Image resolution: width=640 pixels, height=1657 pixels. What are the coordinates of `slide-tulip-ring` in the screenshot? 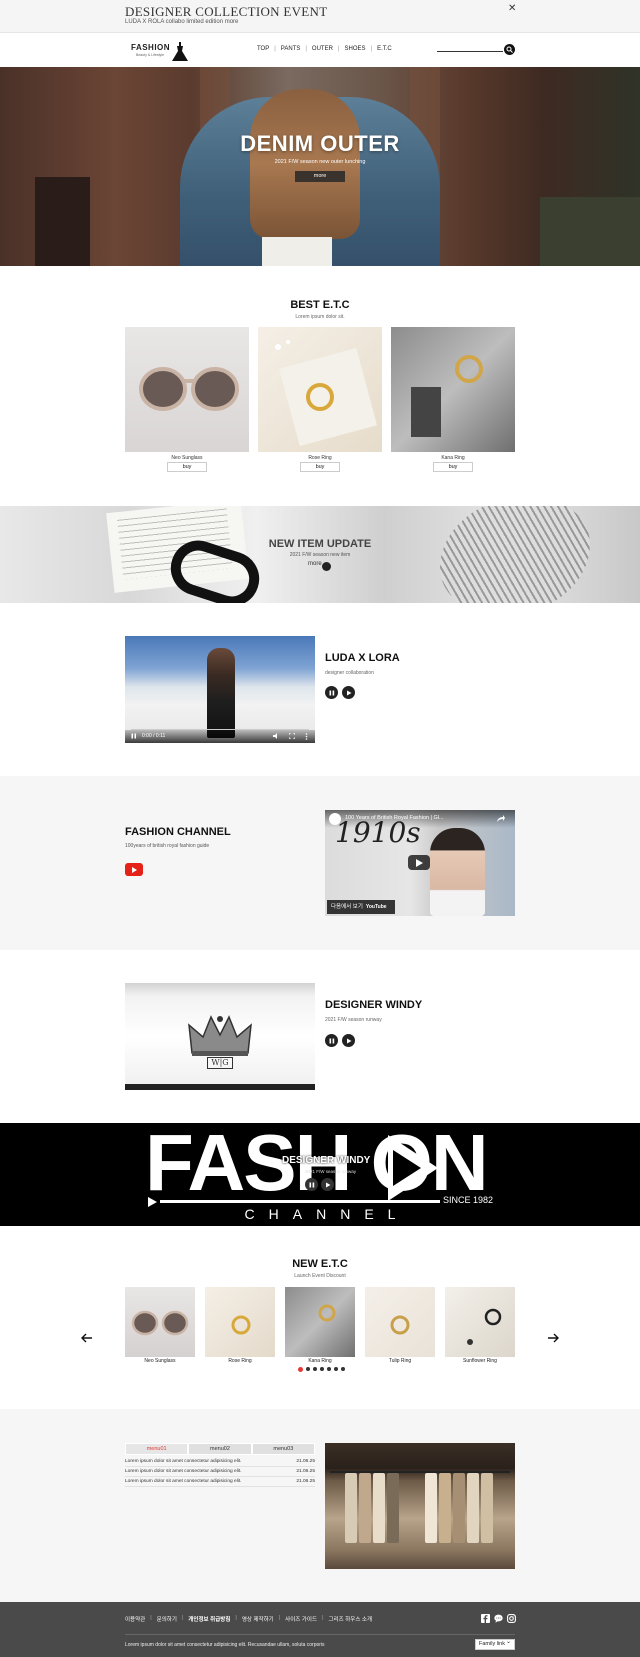 It's located at (400, 1322).